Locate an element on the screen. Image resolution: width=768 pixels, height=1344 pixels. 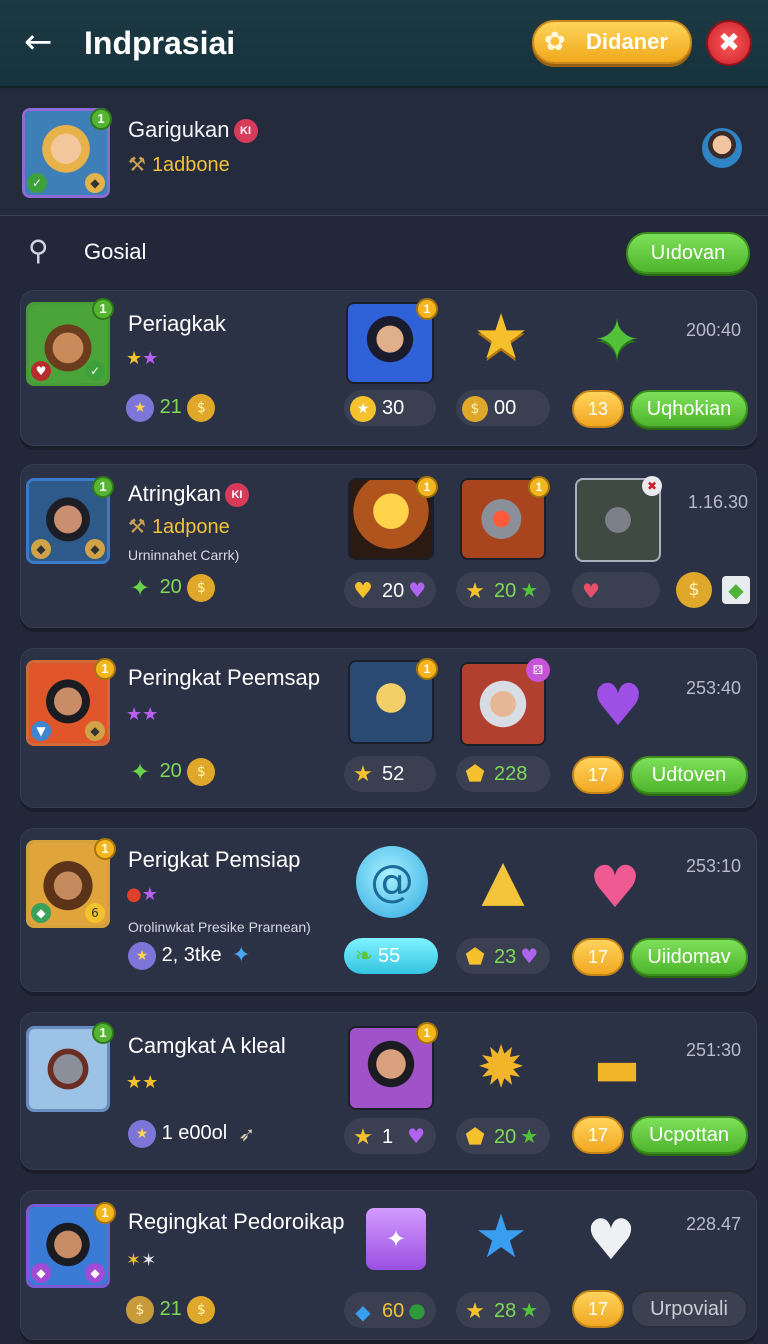
dice-icon: ⚄ is located at coordinates (538, 670).